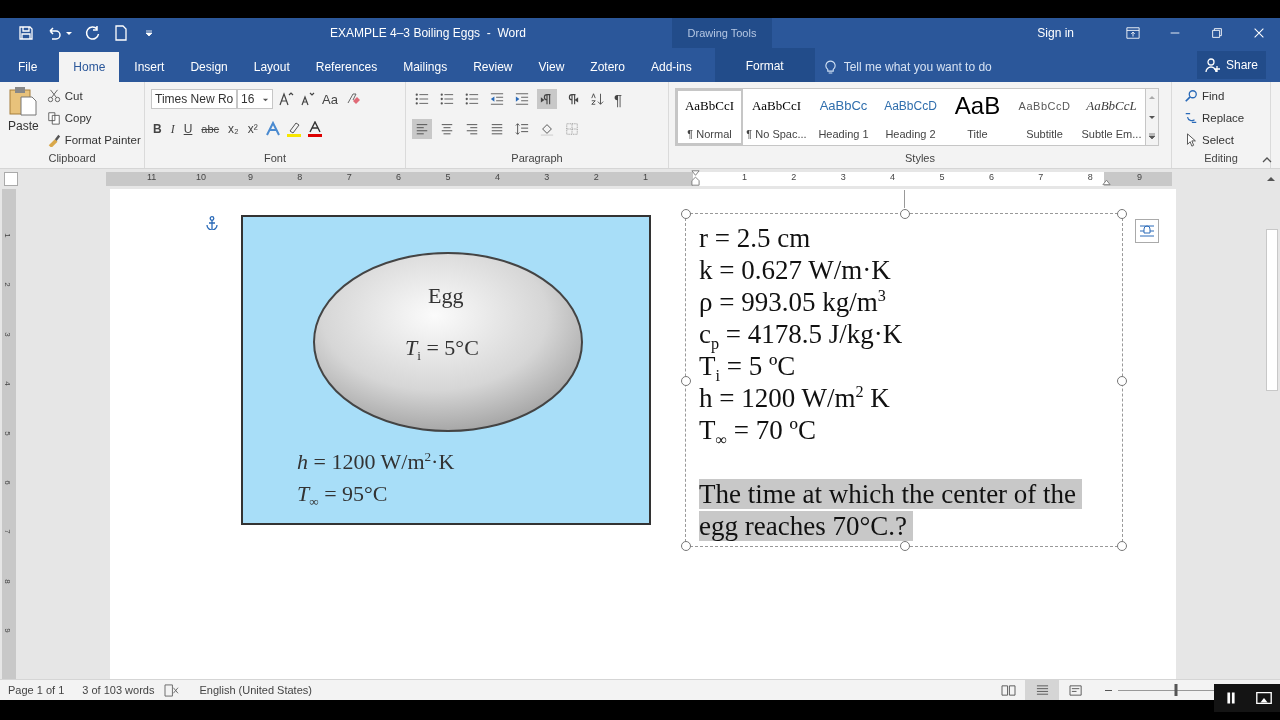 This screenshot has width=1280, height=720. Describe the element at coordinates (1152, 135) in the screenshot. I see `more-icon` at that location.